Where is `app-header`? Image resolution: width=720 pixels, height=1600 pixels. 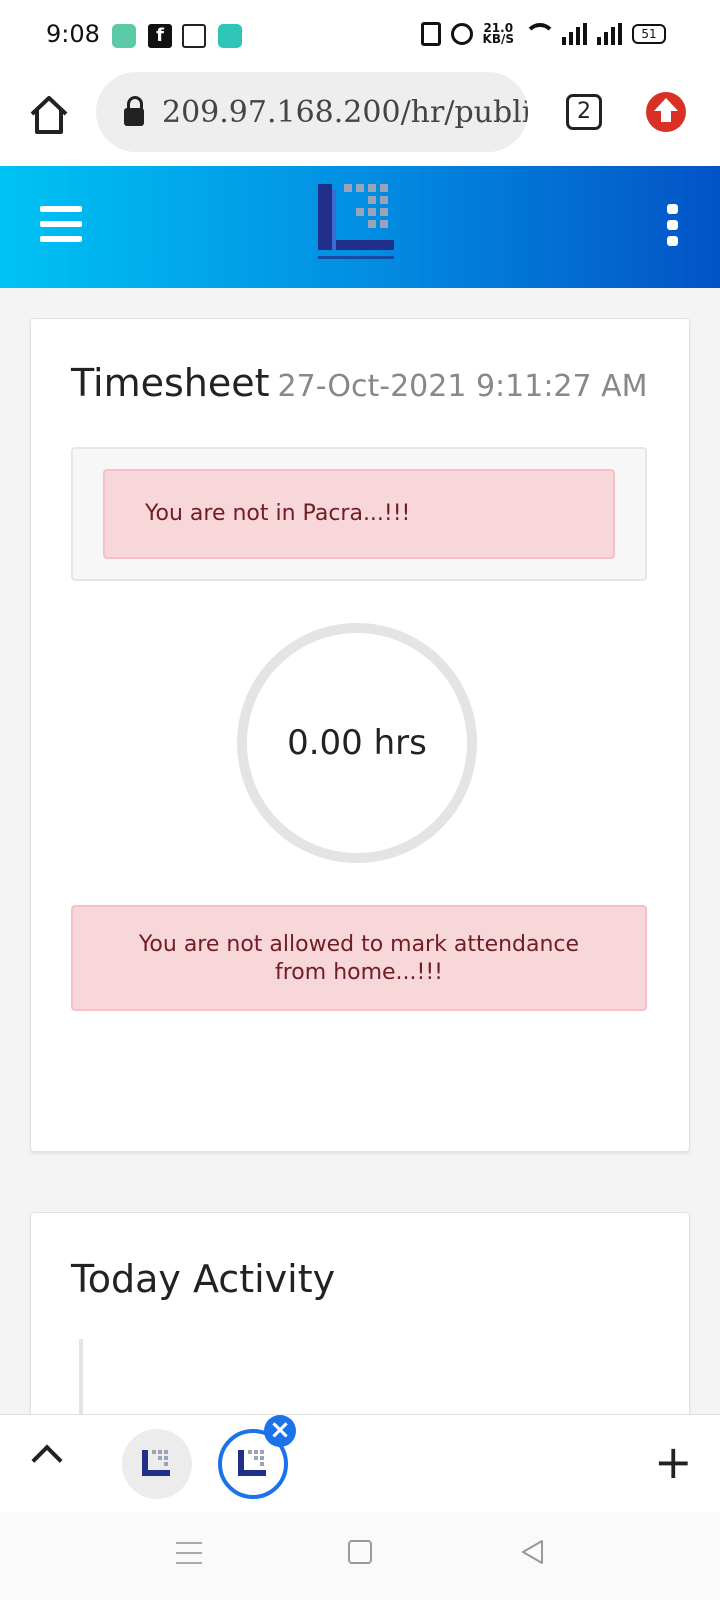
app-header is located at coordinates (360, 227).